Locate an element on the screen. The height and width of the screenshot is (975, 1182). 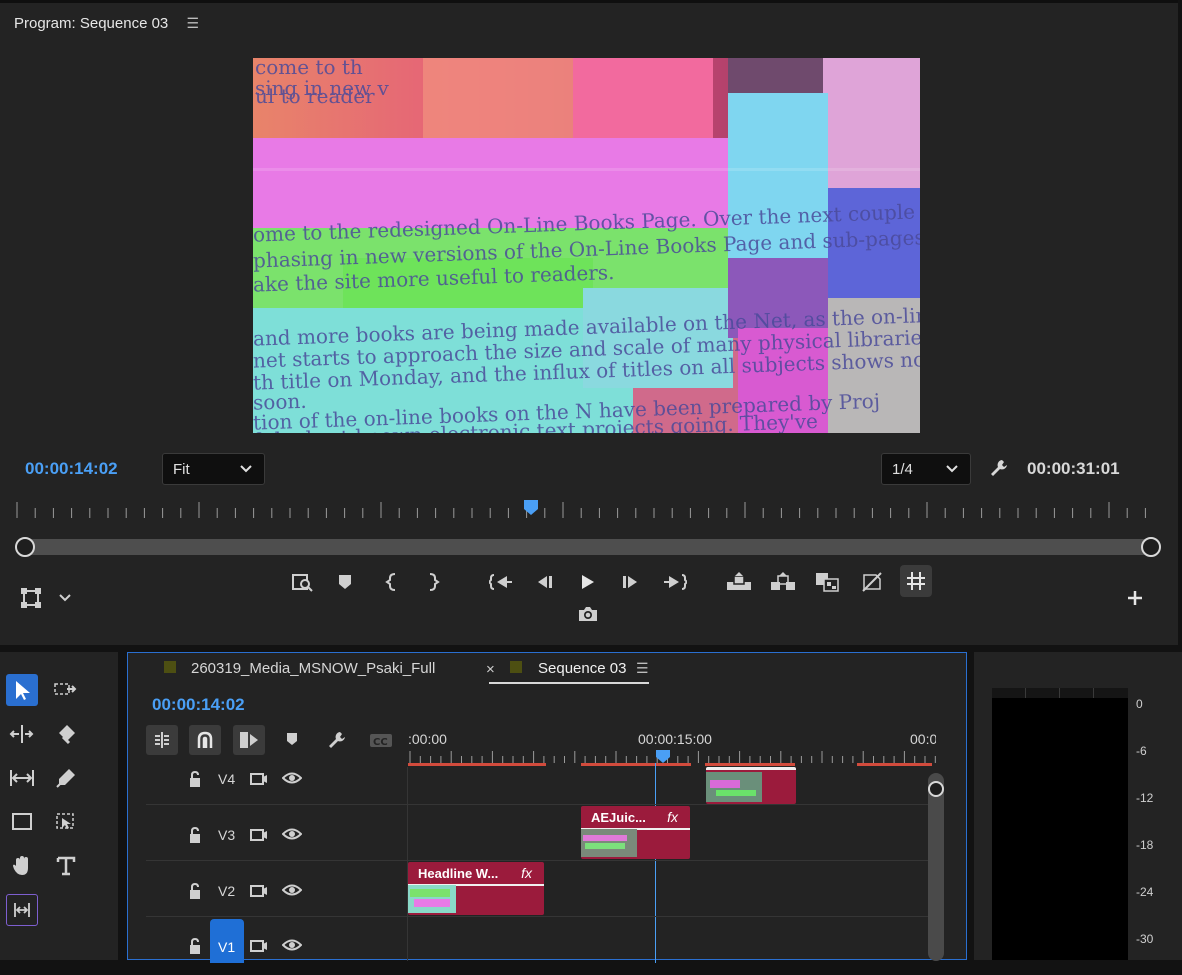
scroll-handle-left is located at coordinates (25, 547).